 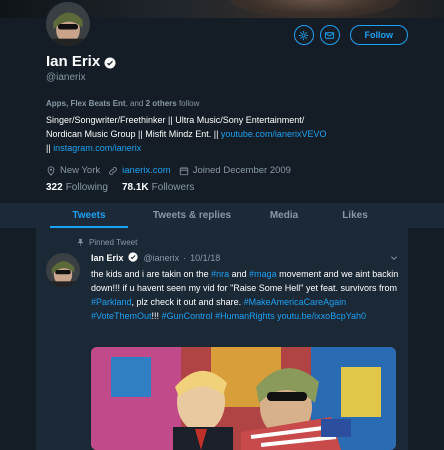 I want to click on profile-name-row: Ian Erix, so click(x=81, y=61).